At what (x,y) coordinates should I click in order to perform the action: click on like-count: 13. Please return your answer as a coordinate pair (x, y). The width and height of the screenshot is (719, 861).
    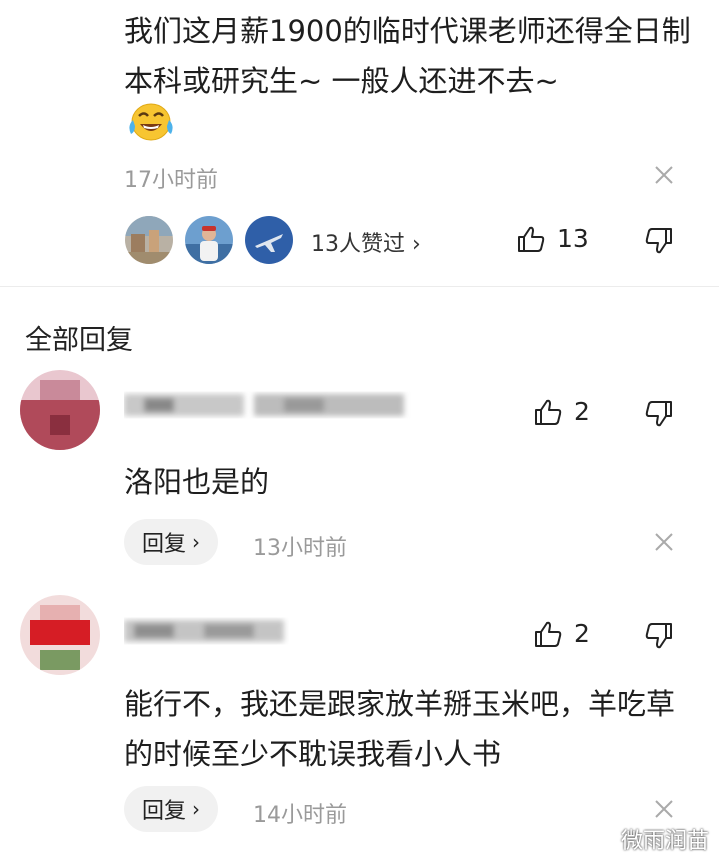
    Looking at the image, I should click on (573, 238).